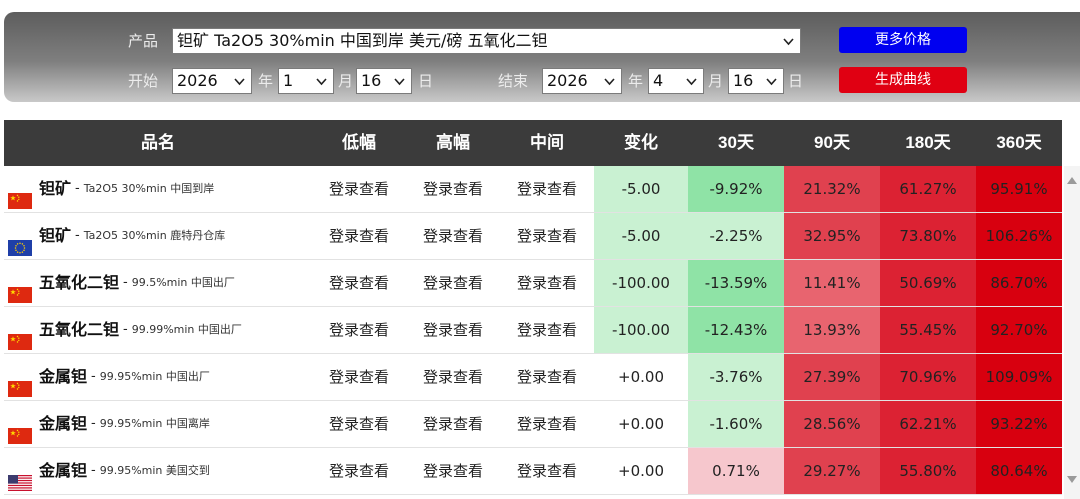 The height and width of the screenshot is (499, 1080). Describe the element at coordinates (486, 41) in the screenshot. I see `product-select: 钽矿 Ta2O5 30%min 中国到岸 美元/磅 五氧化二钽` at that location.